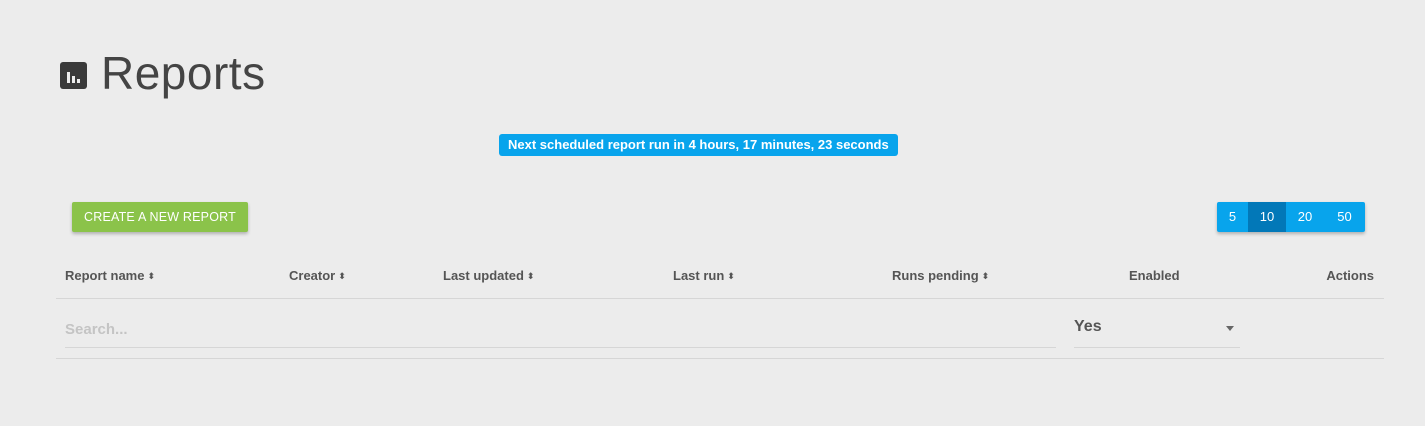 The width and height of the screenshot is (1425, 426). I want to click on column-header-actions: Actions, so click(1350, 275).